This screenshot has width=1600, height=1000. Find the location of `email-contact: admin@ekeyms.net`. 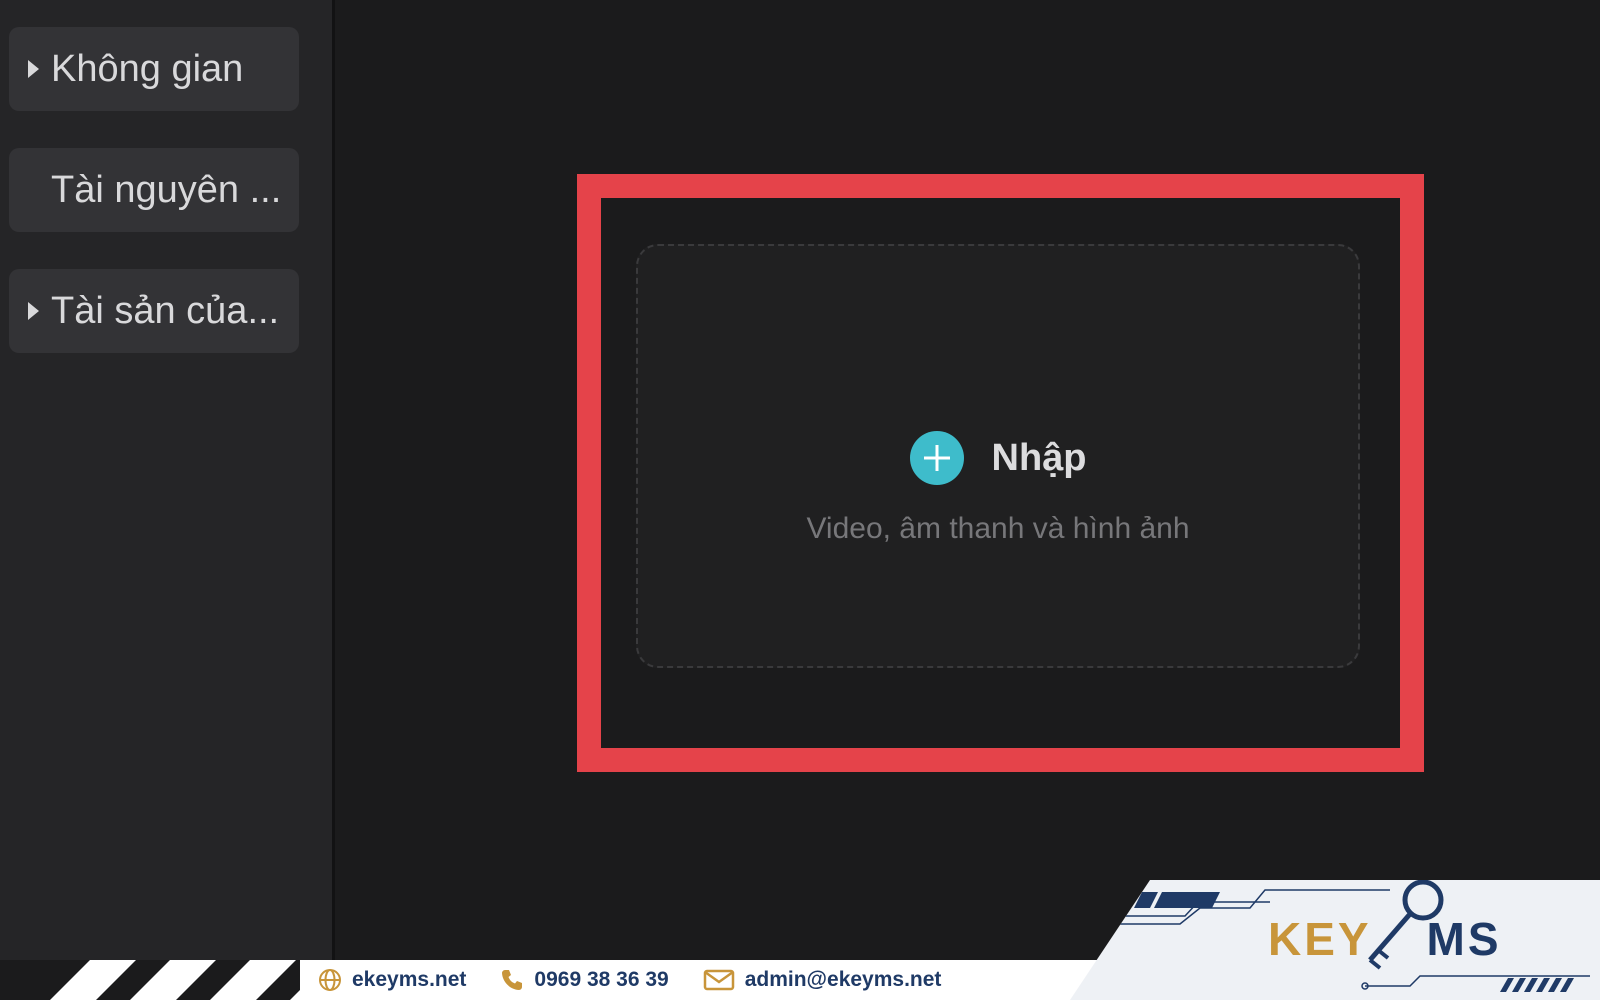

email-contact: admin@ekeyms.net is located at coordinates (822, 980).